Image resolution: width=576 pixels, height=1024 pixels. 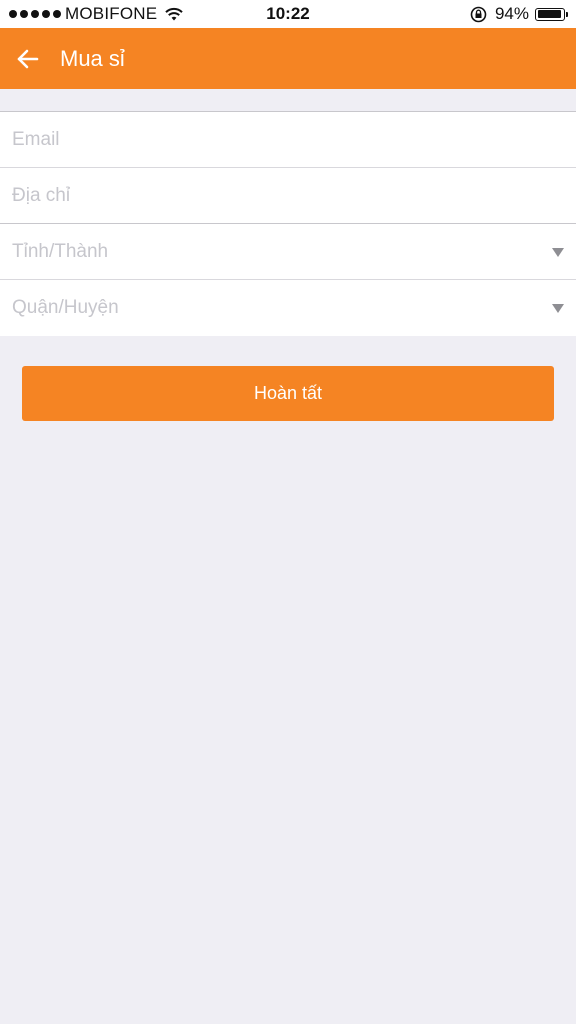 I want to click on page-title: Mua sỉ, so click(x=92, y=58).